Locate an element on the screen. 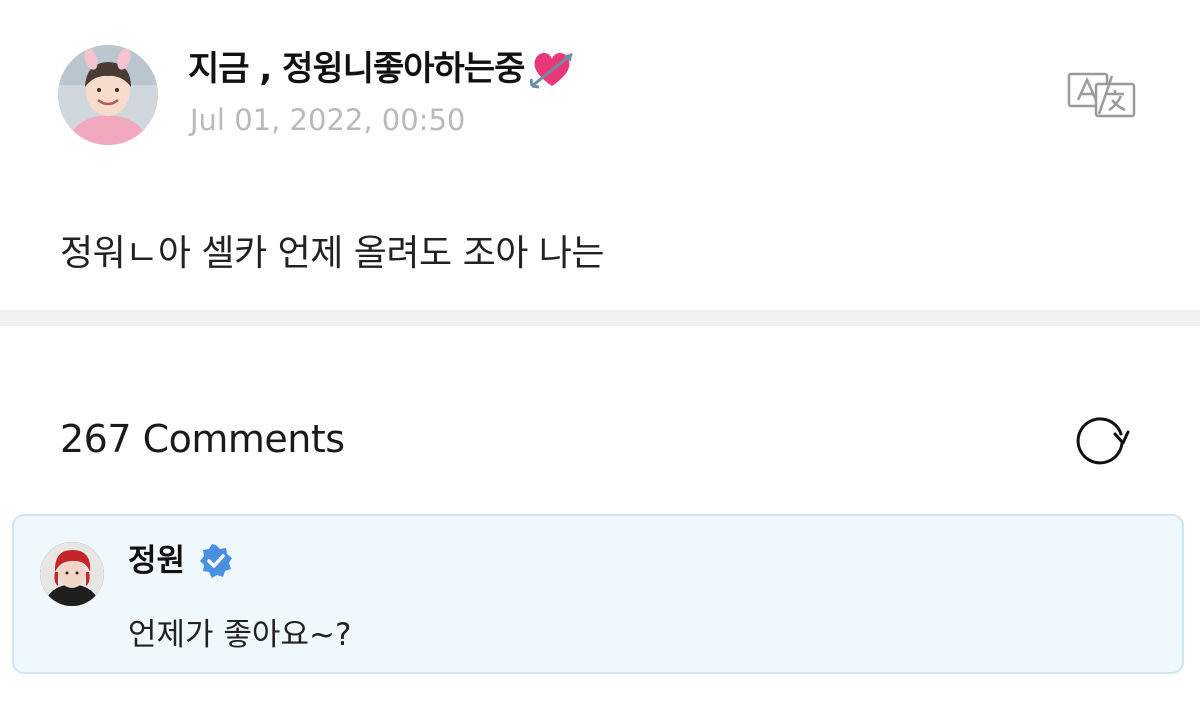  commenter-avatar is located at coordinates (72, 574).